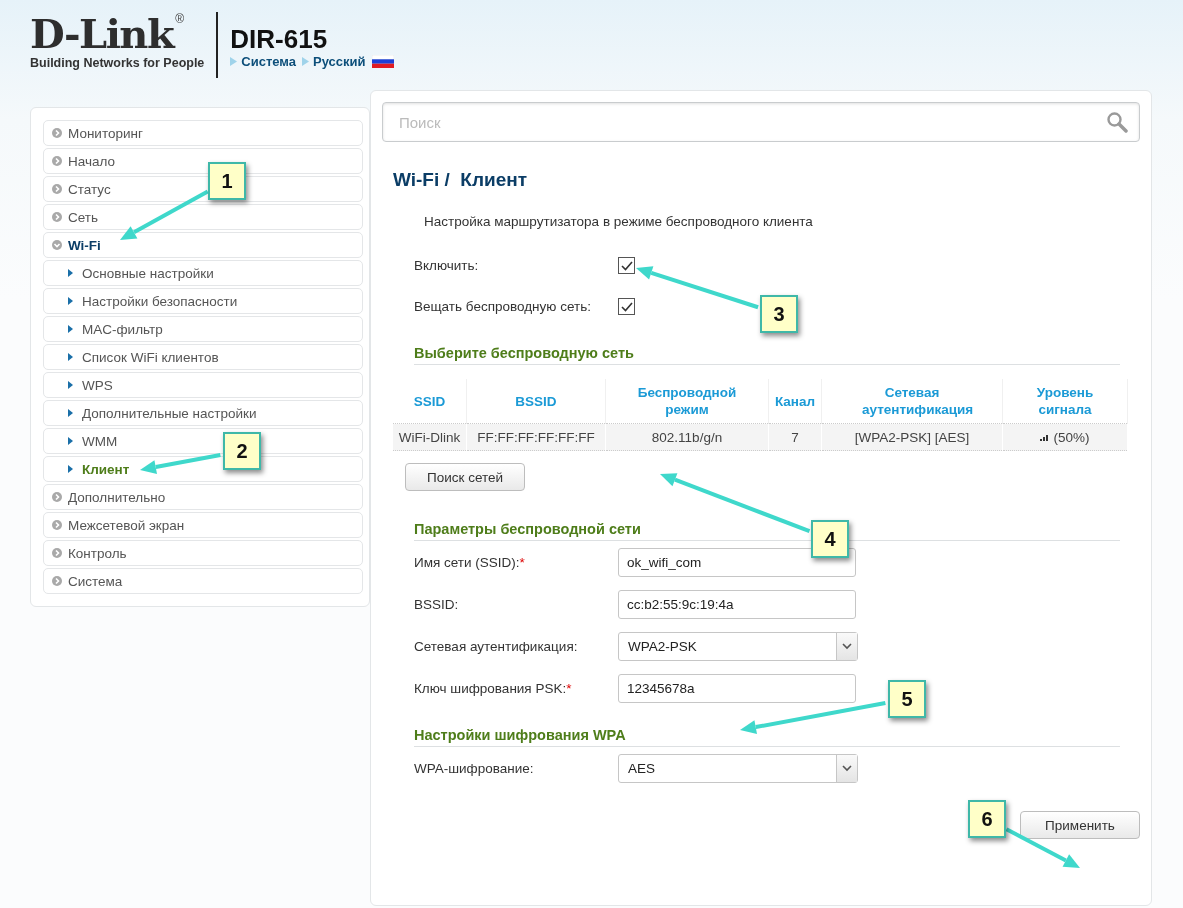  Describe the element at coordinates (496, 646) in the screenshot. I see `field-label: Сетевая аутентификация:` at that location.